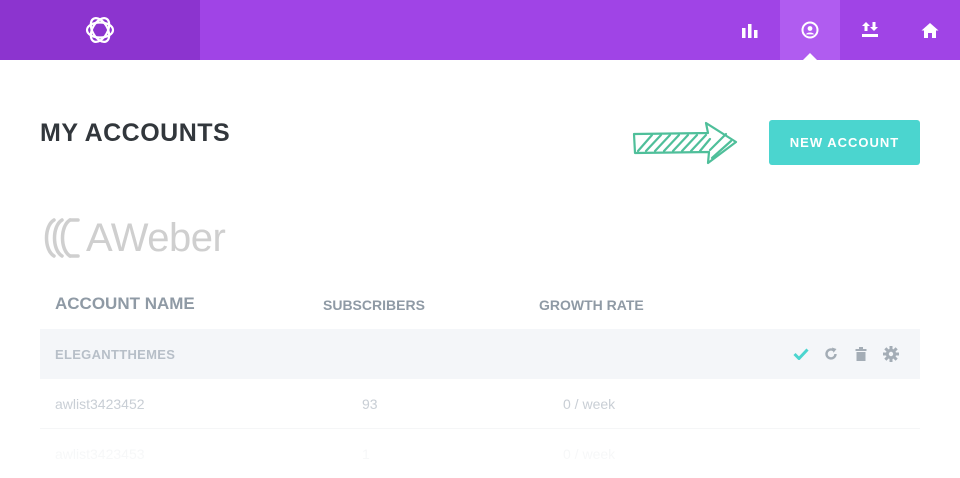 Image resolution: width=960 pixels, height=478 pixels. I want to click on top-nav, so click(840, 30).